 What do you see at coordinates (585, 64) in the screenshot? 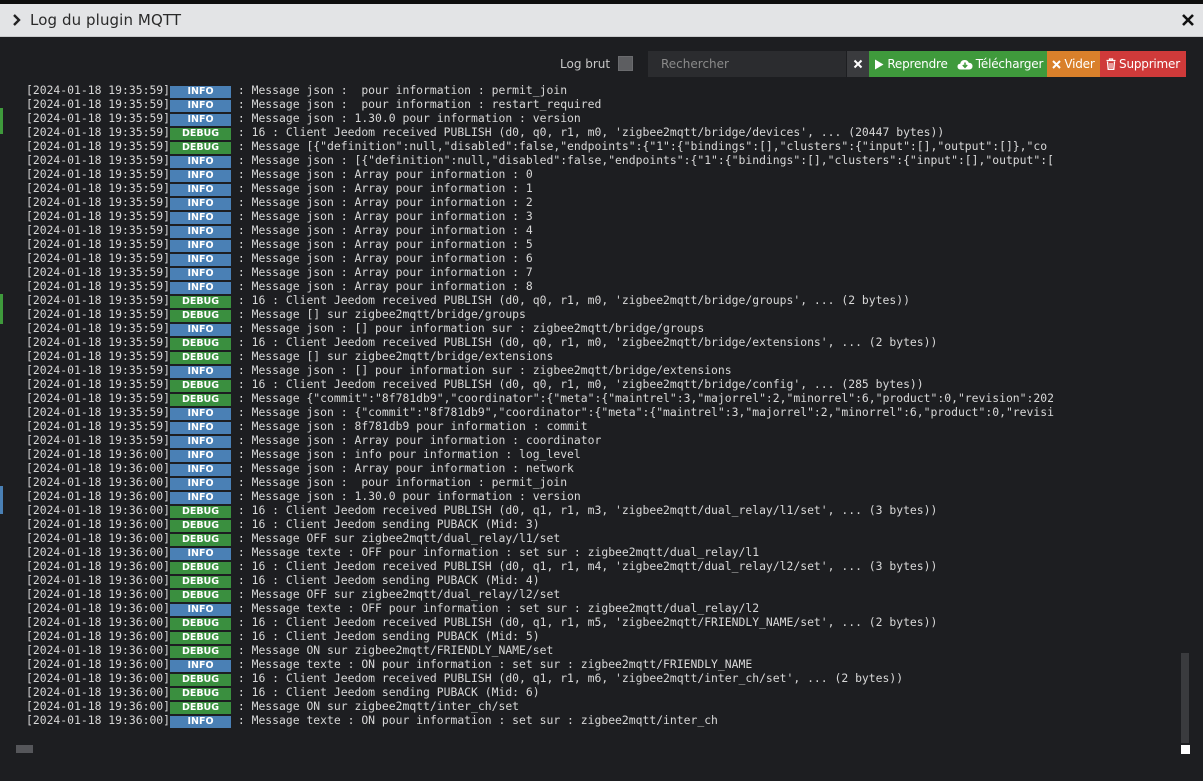
I see `log-brut-label: Log brut` at bounding box center [585, 64].